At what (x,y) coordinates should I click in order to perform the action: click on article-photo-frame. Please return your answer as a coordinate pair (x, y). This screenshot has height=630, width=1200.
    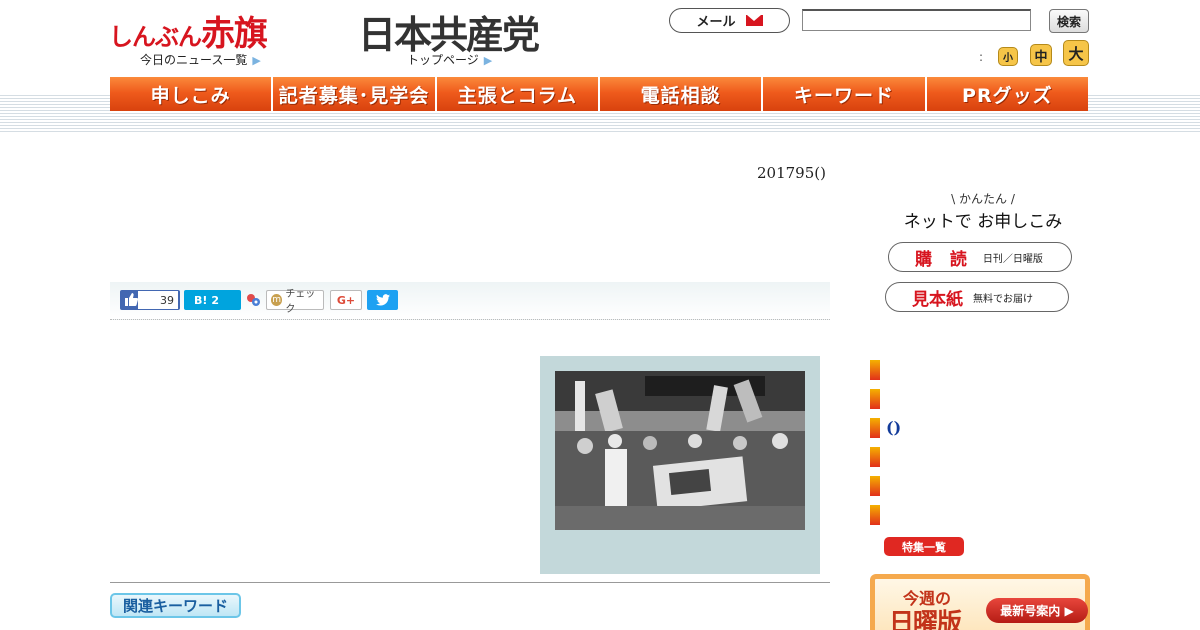
    Looking at the image, I should click on (680, 465).